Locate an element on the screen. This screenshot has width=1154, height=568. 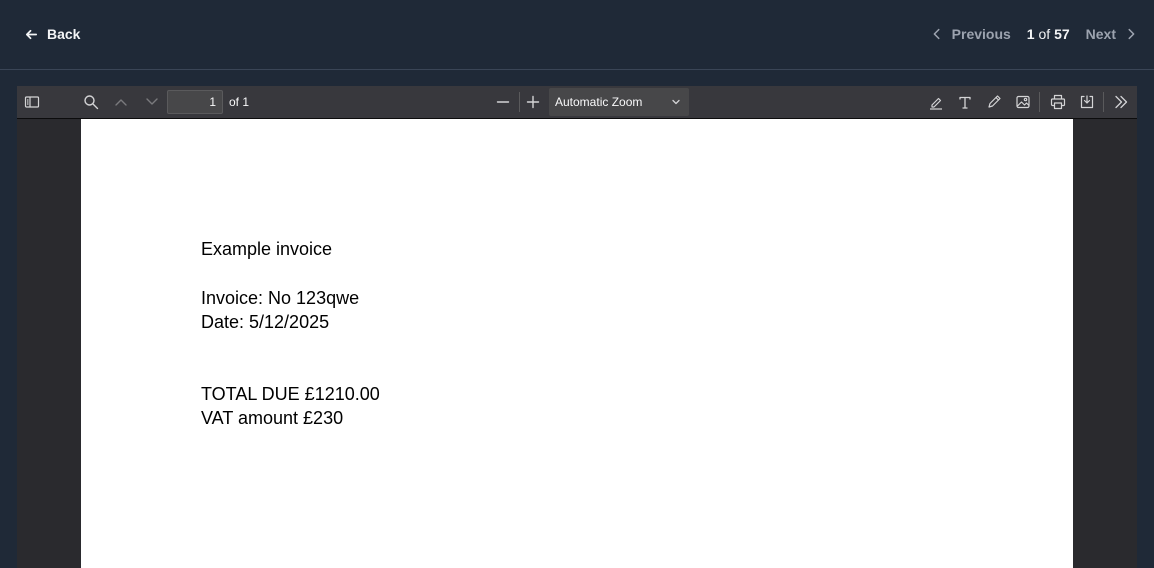
draw-icon is located at coordinates (994, 101).